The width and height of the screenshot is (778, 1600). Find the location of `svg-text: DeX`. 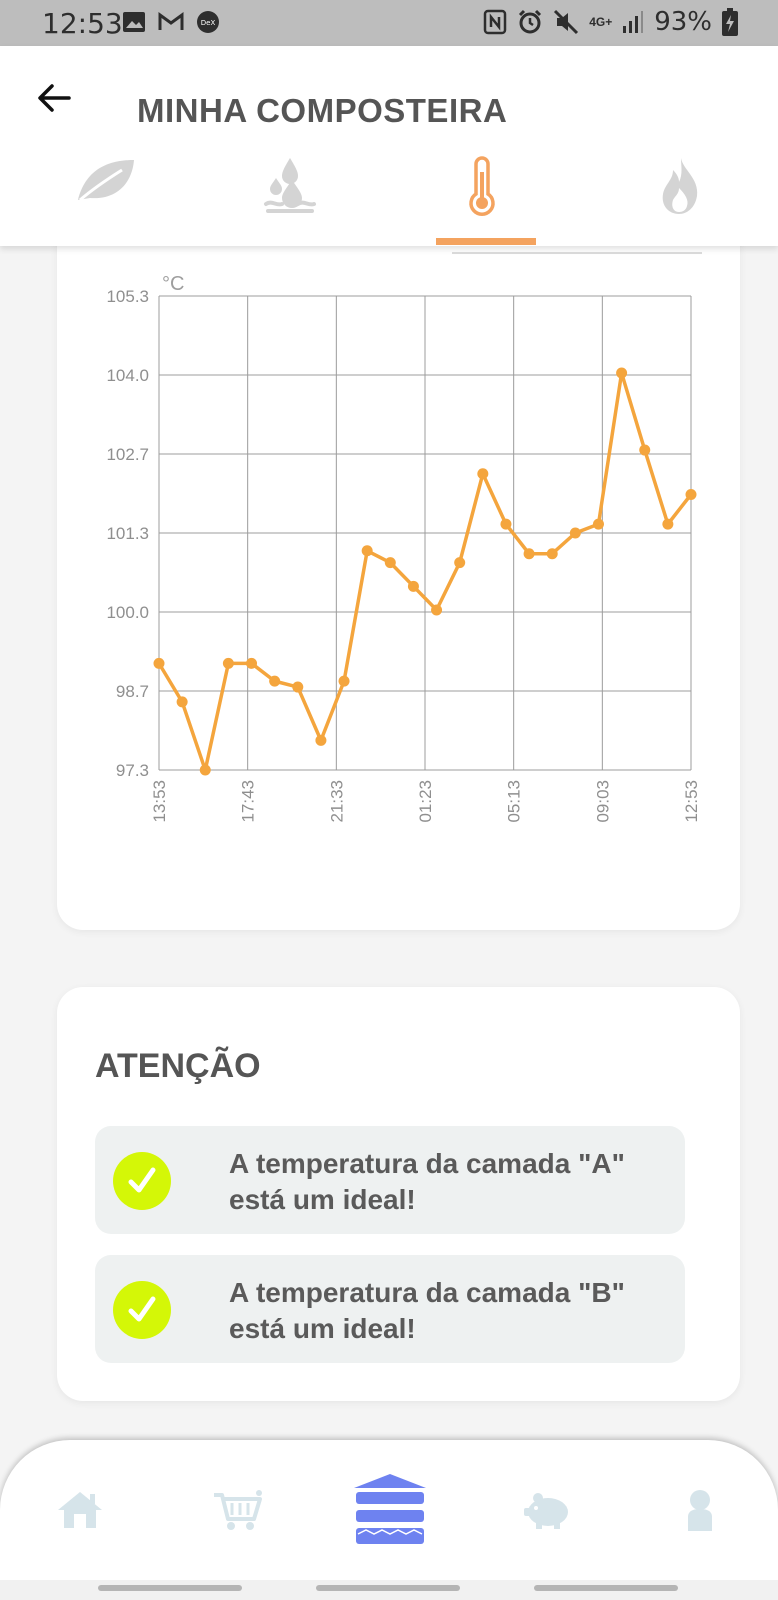

svg-text: DeX is located at coordinates (208, 23).